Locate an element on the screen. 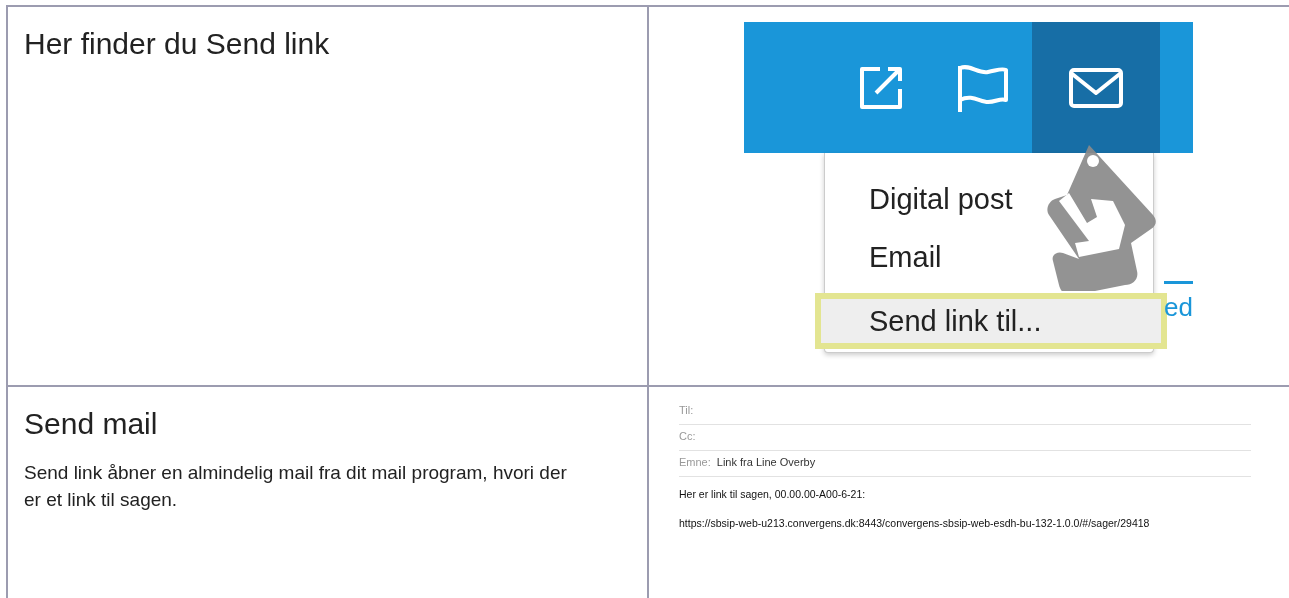  section-heading: Her finder du Send link is located at coordinates (177, 44).